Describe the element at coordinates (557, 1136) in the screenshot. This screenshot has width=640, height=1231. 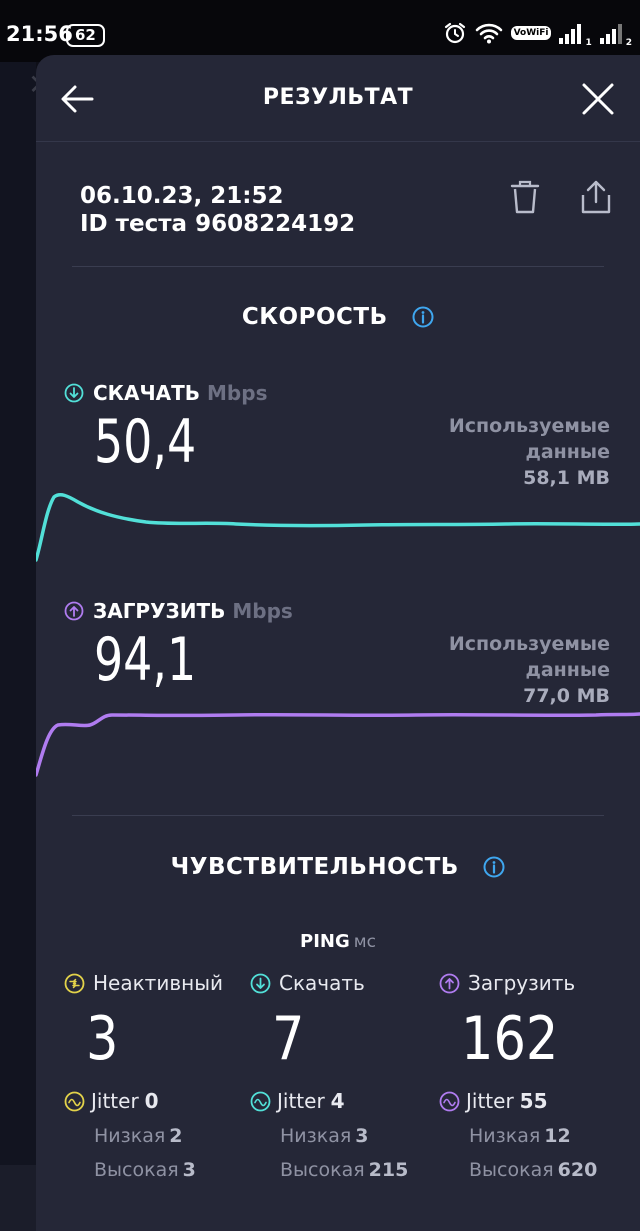
I see `low-value: 12` at that location.